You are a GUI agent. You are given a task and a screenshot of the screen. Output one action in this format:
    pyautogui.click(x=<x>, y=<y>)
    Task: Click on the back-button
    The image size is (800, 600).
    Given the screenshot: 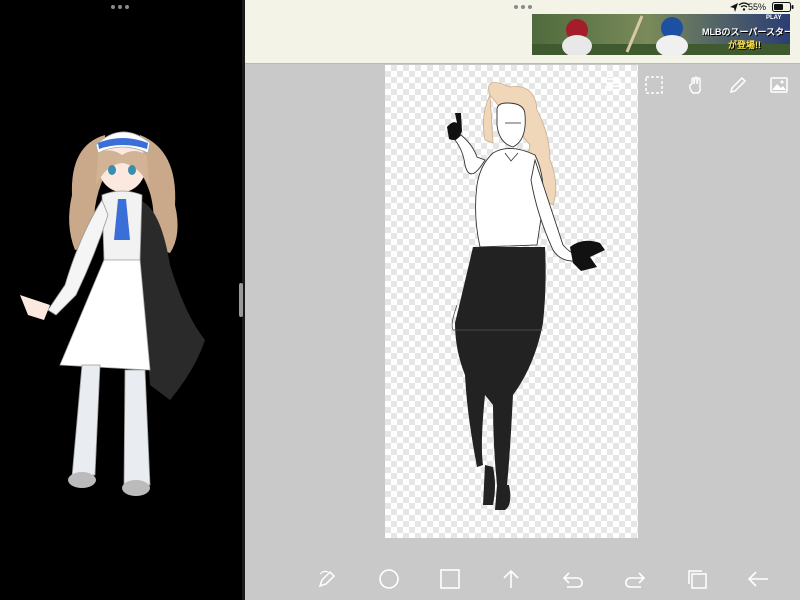 What is the action you would take?
    pyautogui.click(x=758, y=579)
    